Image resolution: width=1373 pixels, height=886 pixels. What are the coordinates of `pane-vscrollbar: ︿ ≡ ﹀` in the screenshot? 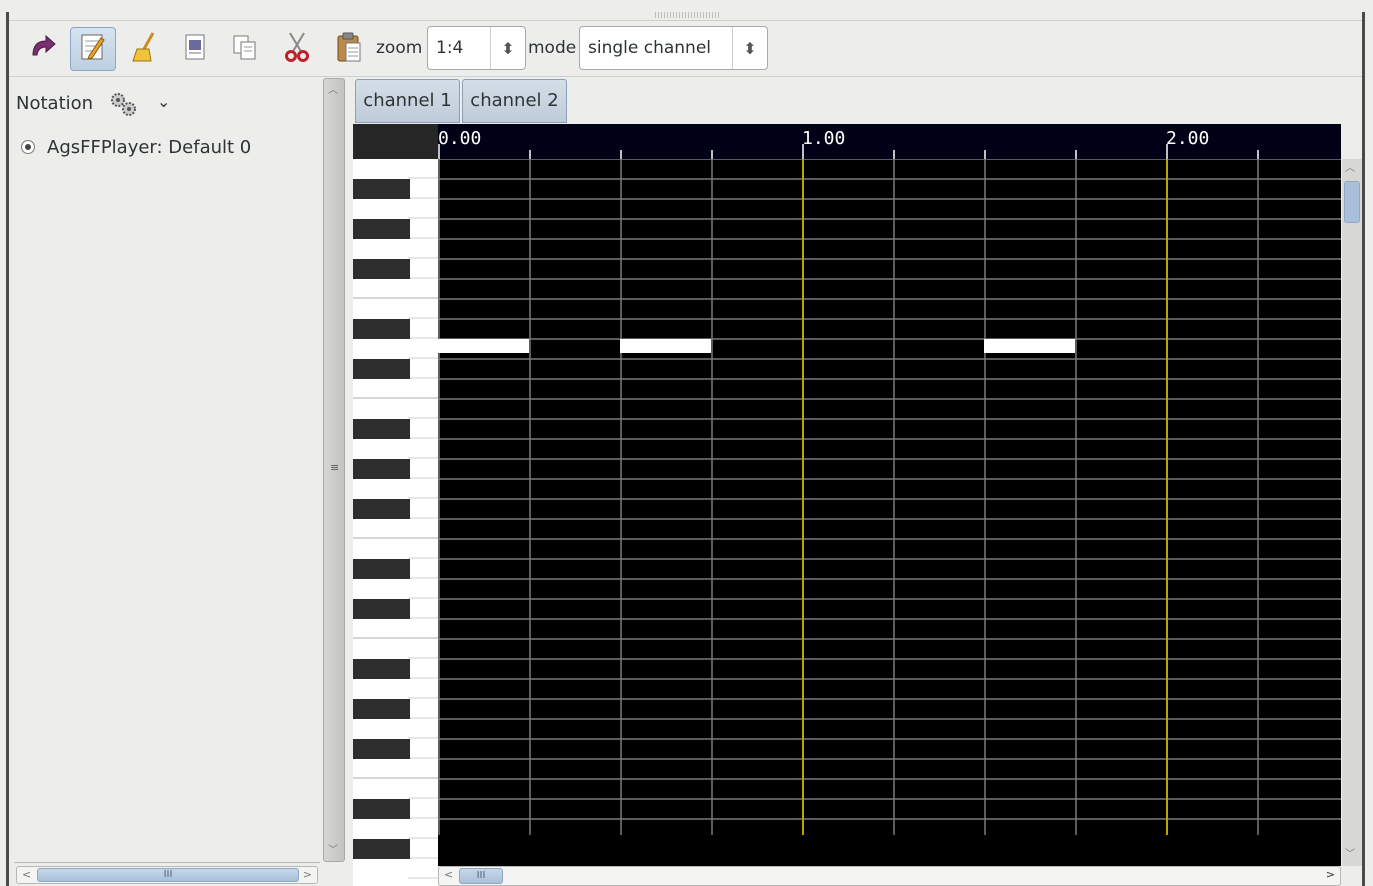 It's located at (334, 470).